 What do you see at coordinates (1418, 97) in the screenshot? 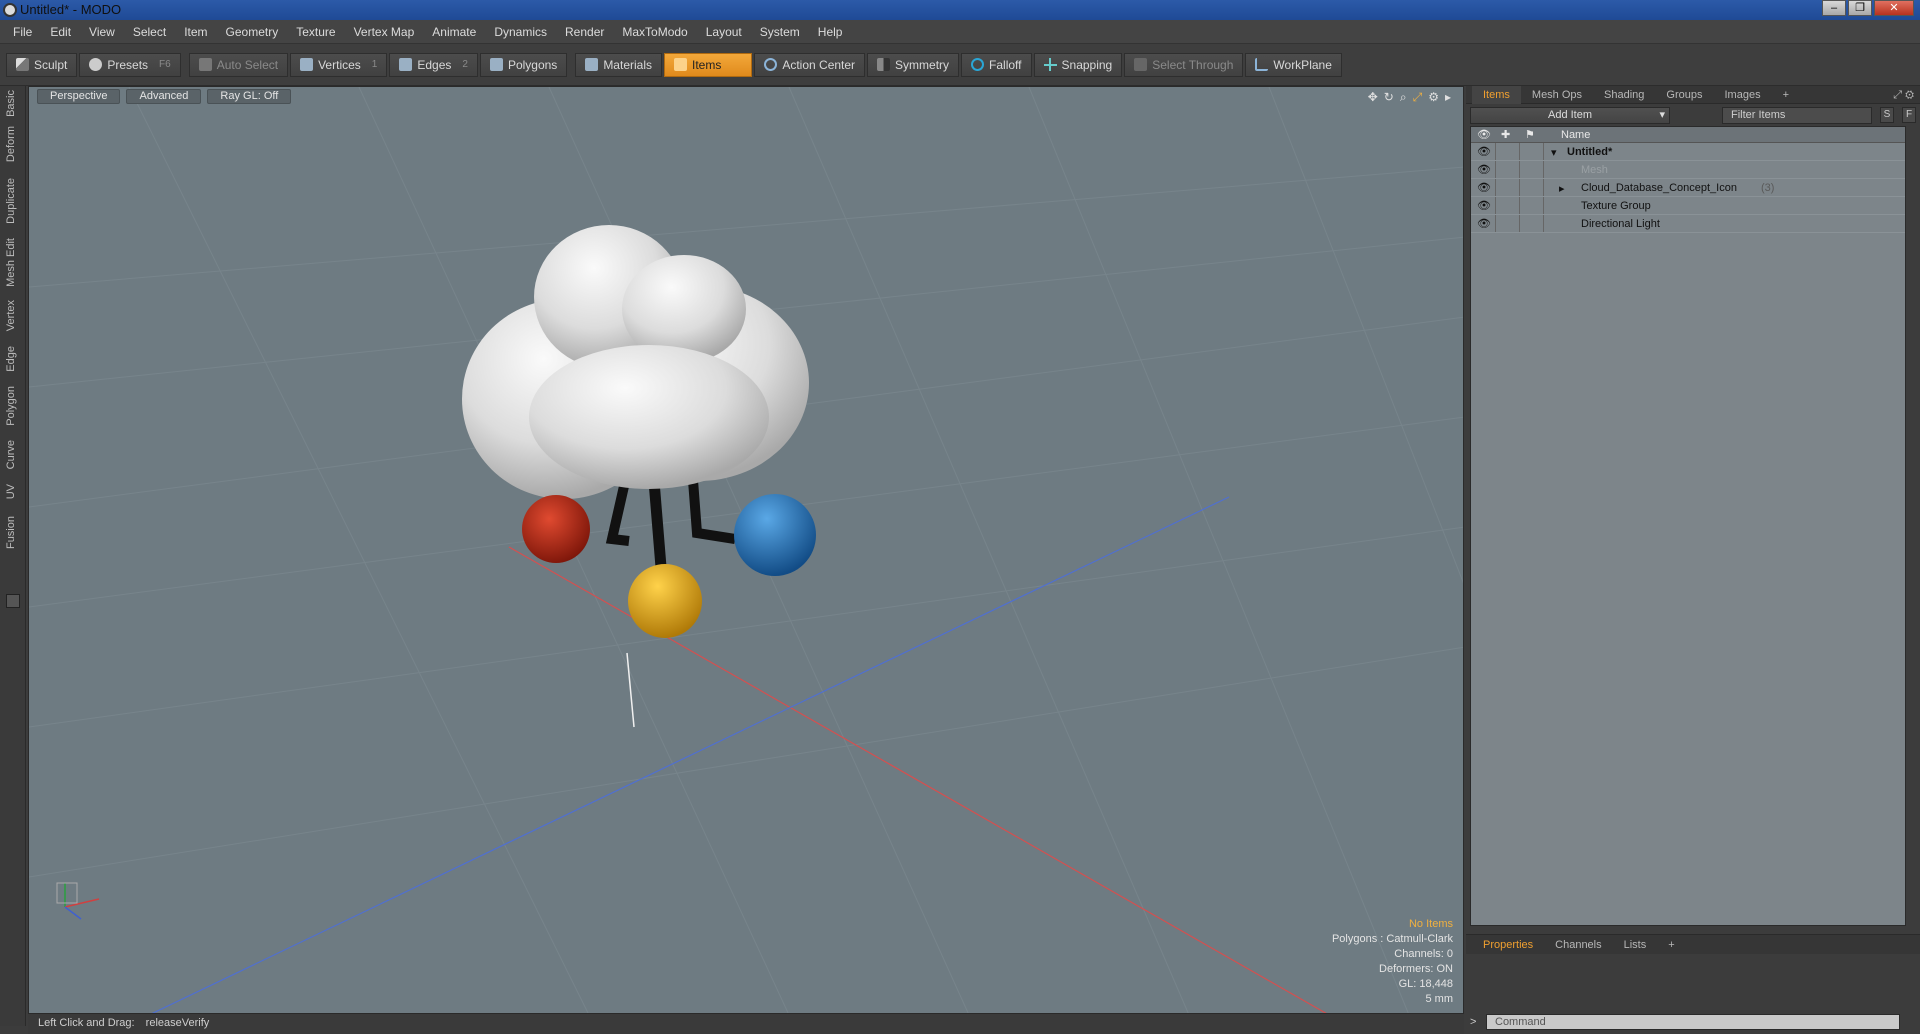
I see `fit-icon: ⤢` at bounding box center [1418, 97].